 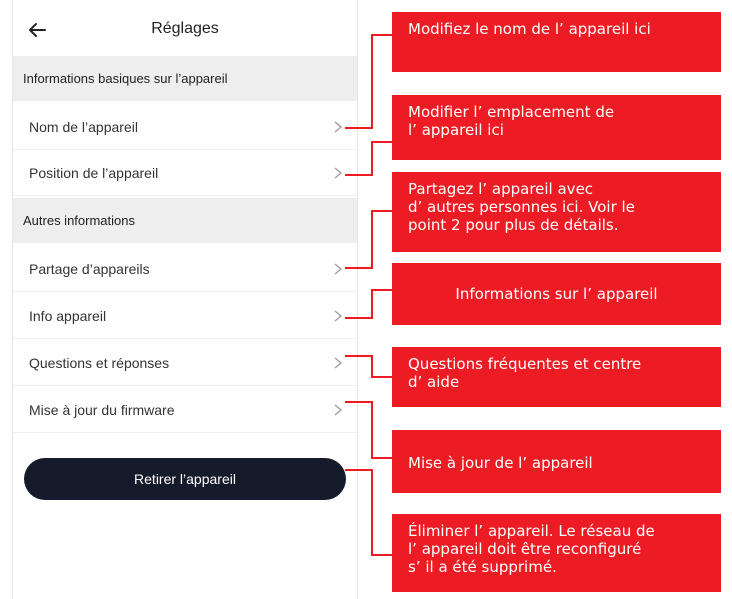 I want to click on row-label: Questions et réponses, so click(x=99, y=362).